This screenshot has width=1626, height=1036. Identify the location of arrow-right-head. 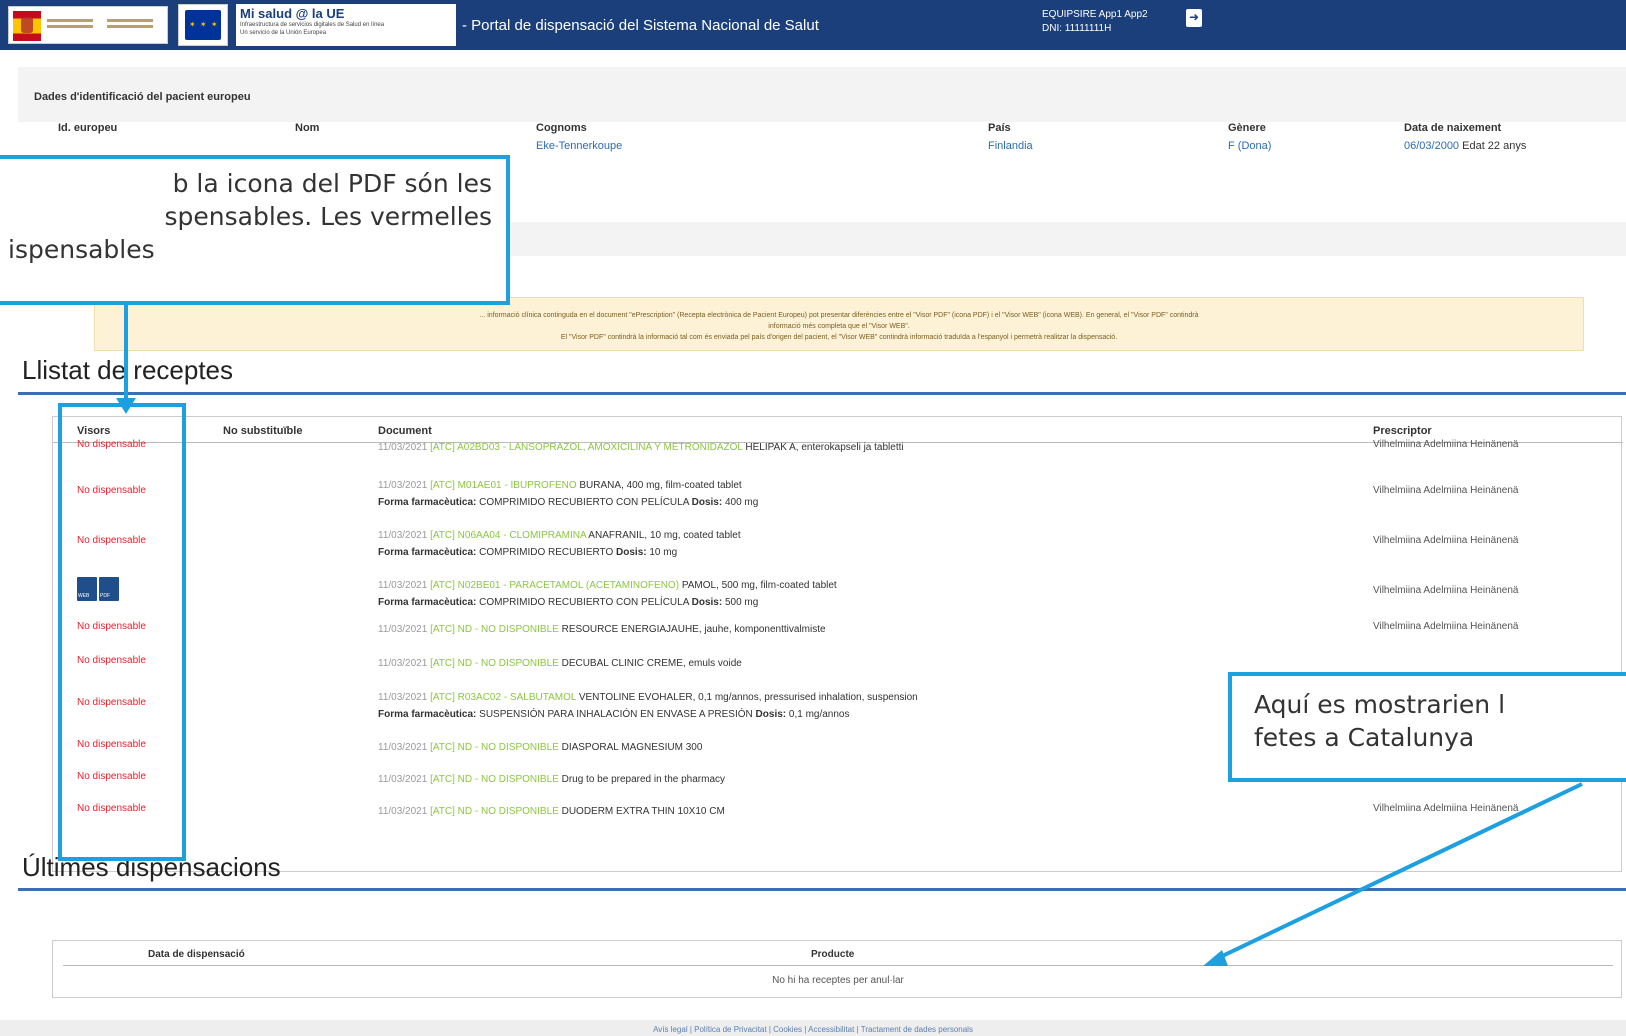
(1215, 958).